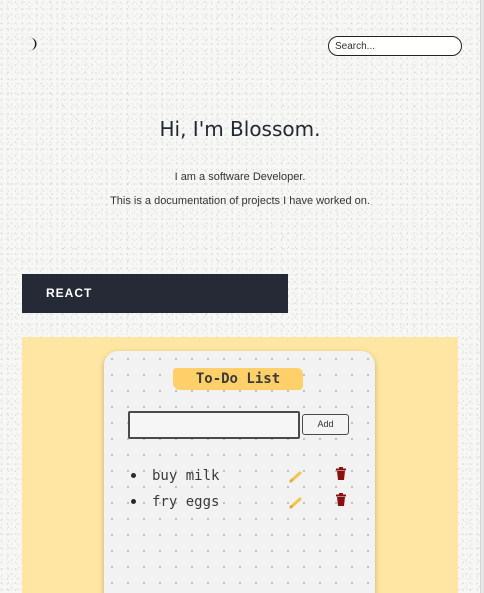 The image size is (484, 593). Describe the element at coordinates (238, 379) in the screenshot. I see `todo-title: To-Do List` at that location.